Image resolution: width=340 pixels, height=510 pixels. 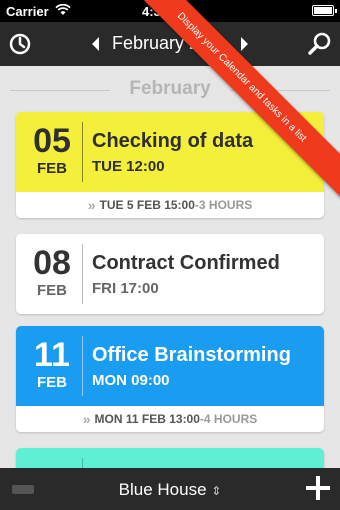 I want to click on event-footer: » TUE 5 FEB 15:00 -3 HOURS, so click(x=170, y=205).